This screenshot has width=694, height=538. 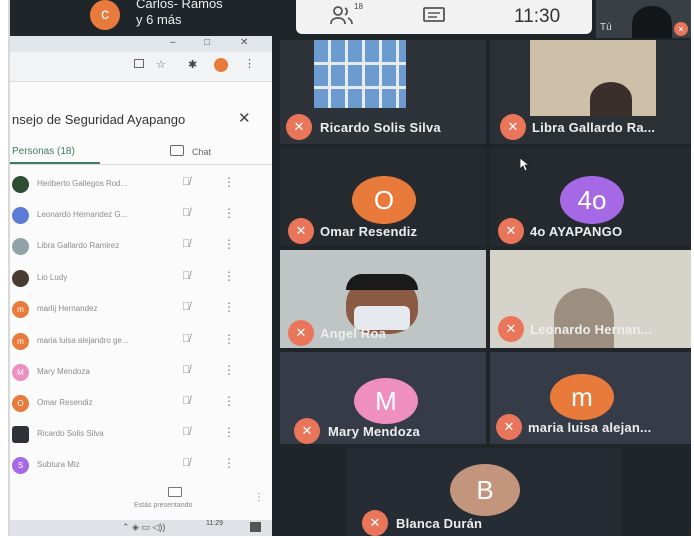 What do you see at coordinates (146, 310) in the screenshot?
I see `participant-row: m marlij Hernandez 🎙̸ ⋮` at bounding box center [146, 310].